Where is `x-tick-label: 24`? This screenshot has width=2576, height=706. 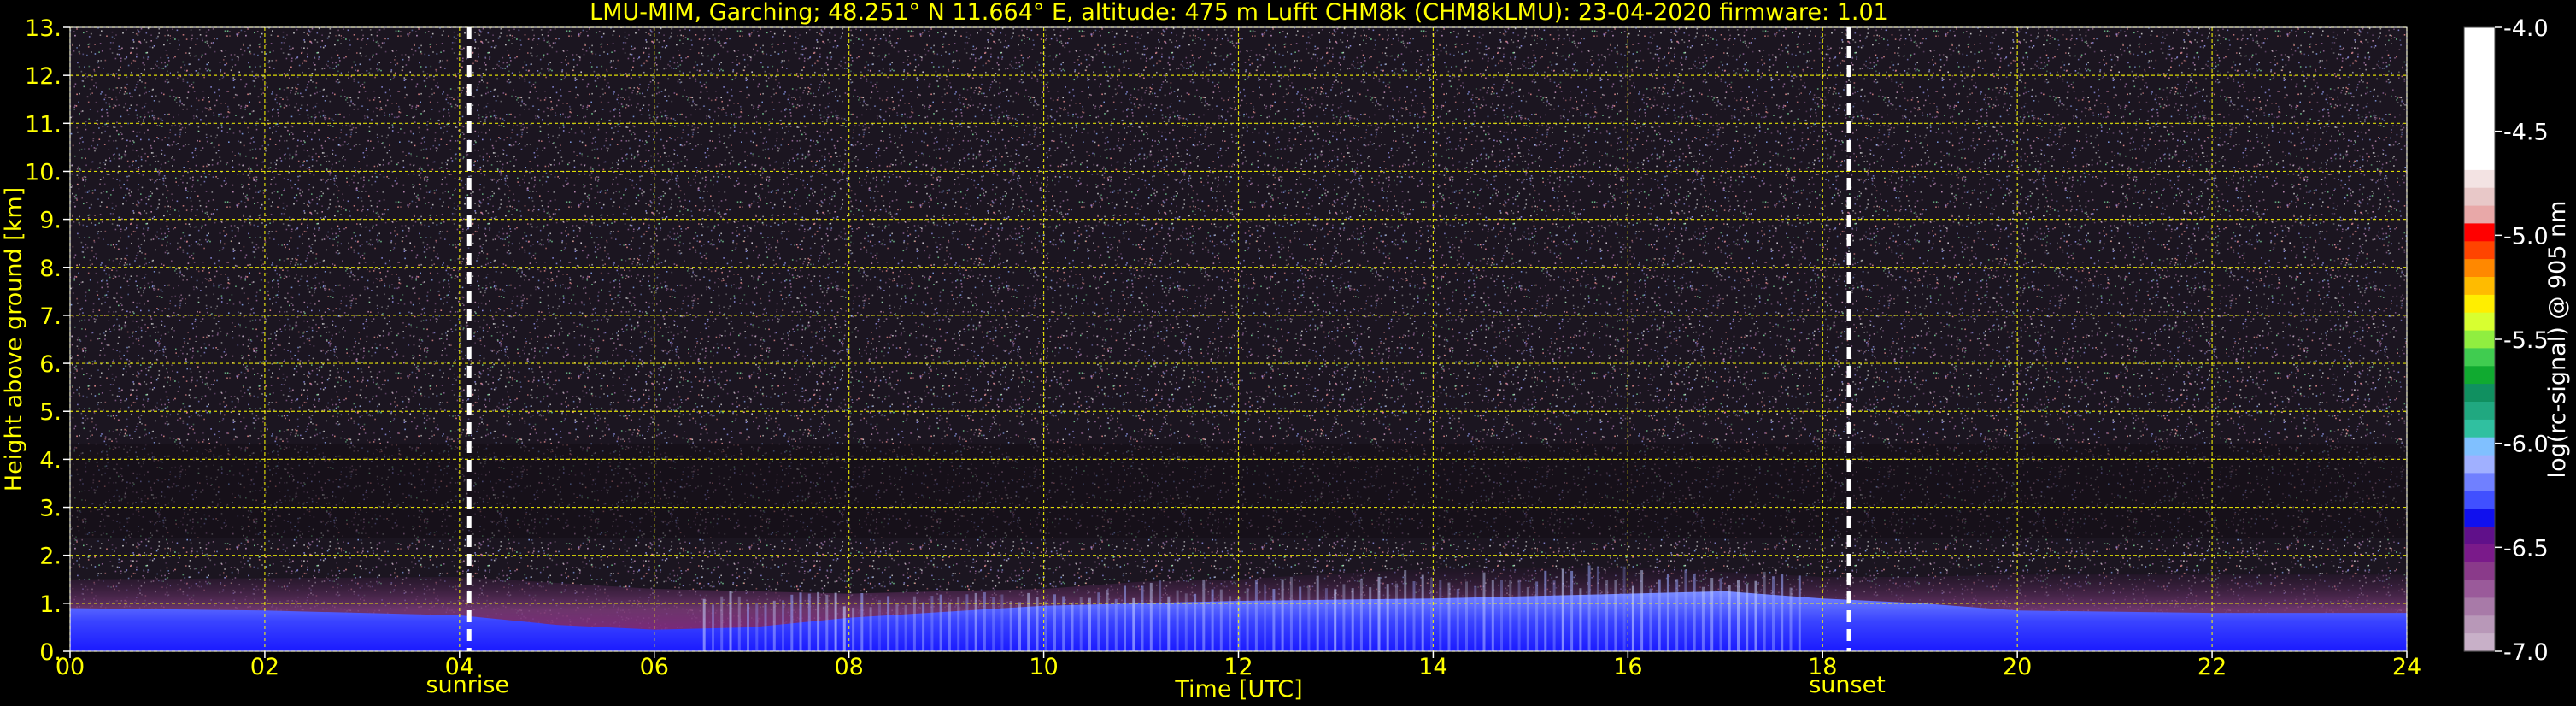 x-tick-label: 24 is located at coordinates (2406, 667).